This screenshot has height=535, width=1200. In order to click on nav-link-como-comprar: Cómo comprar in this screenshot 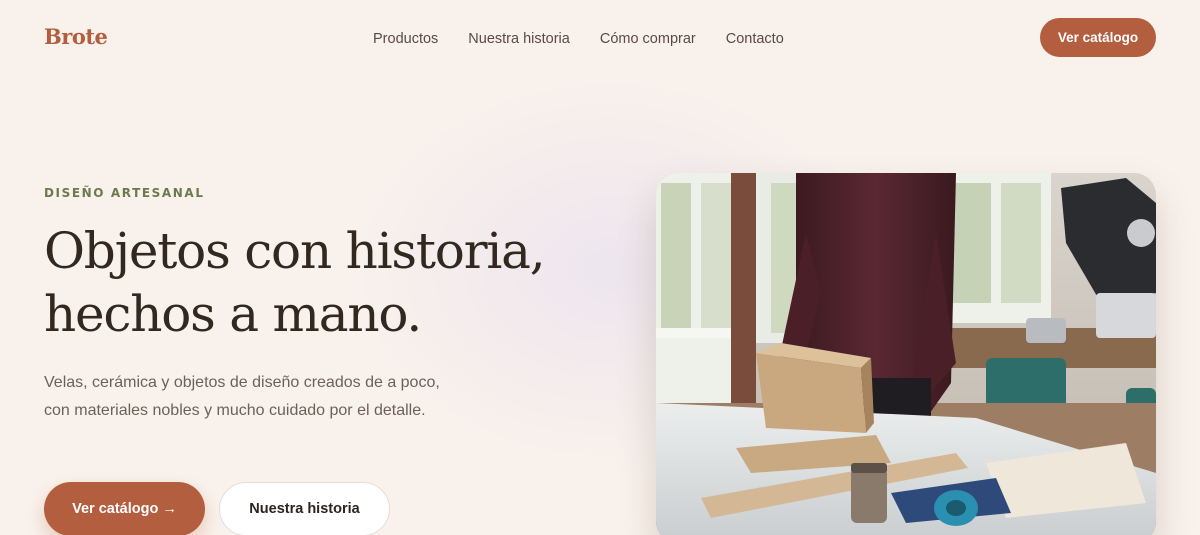, I will do `click(648, 39)`.